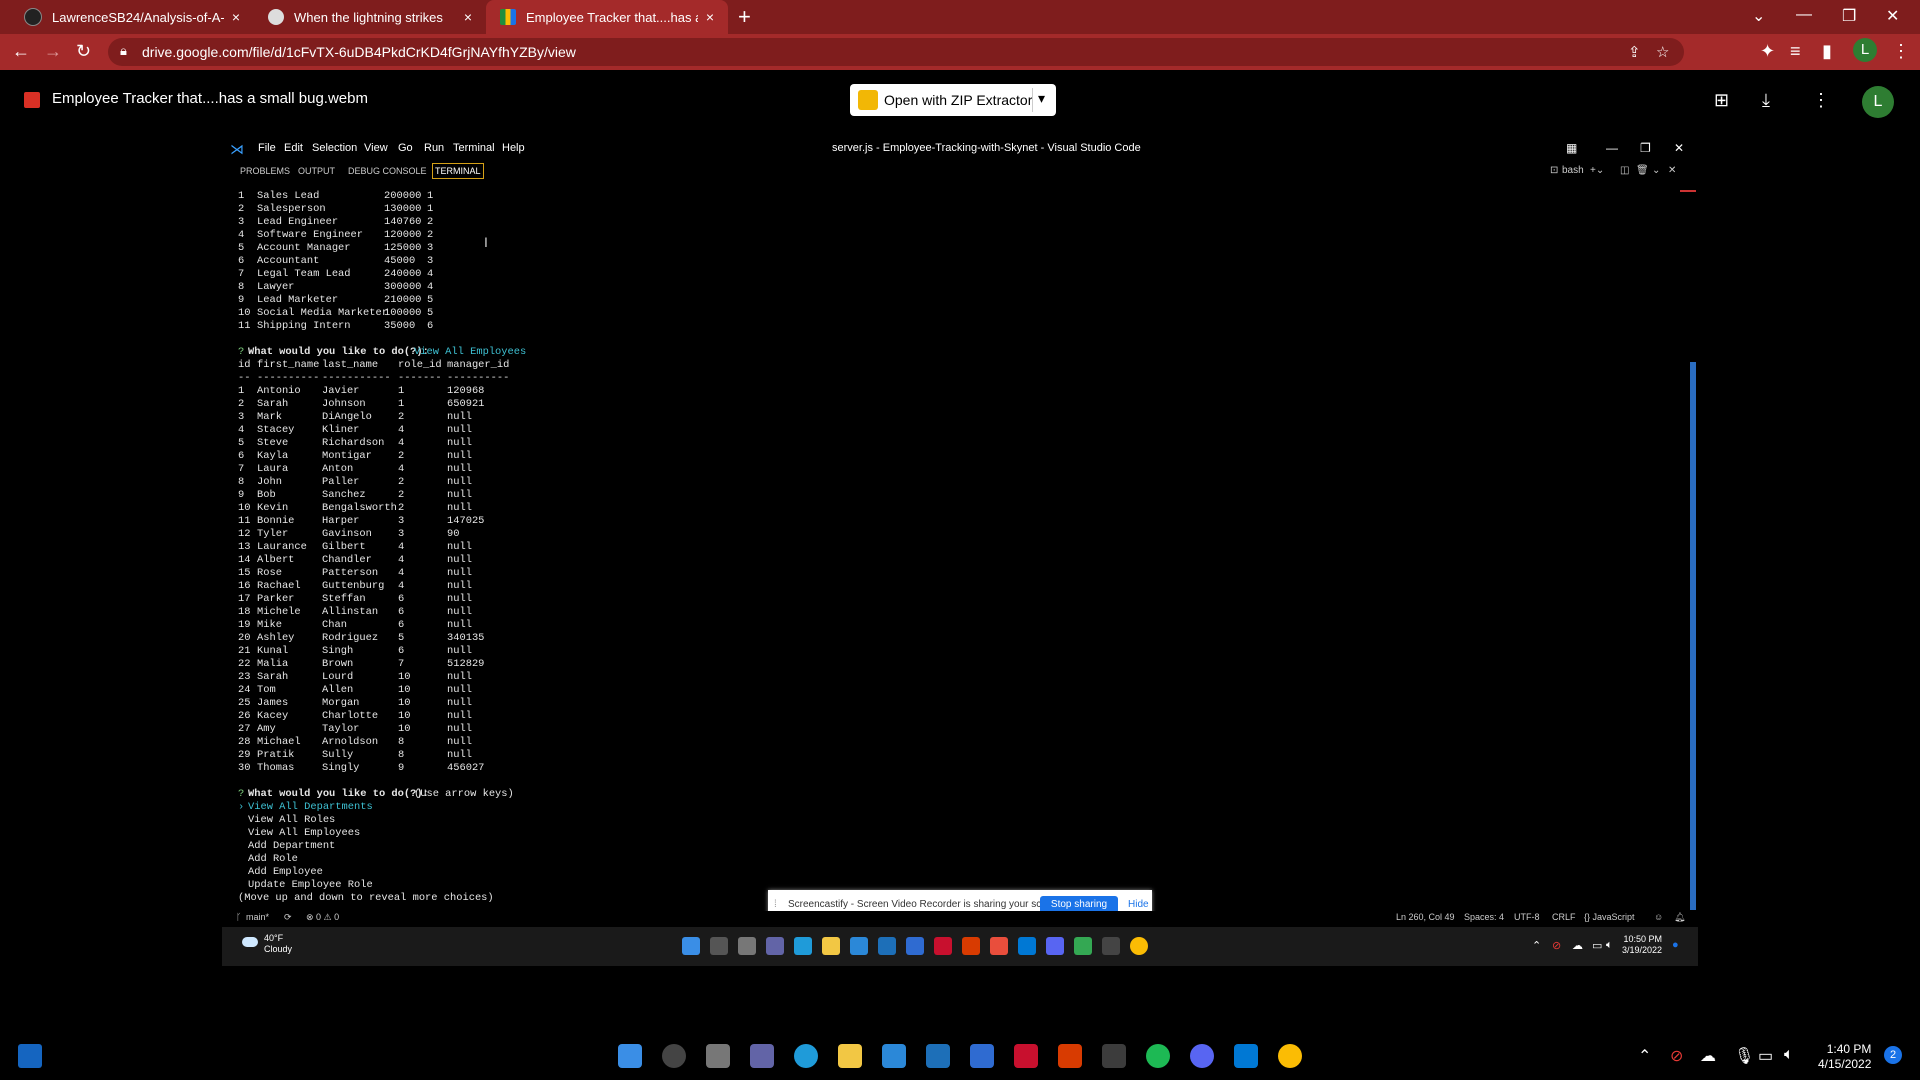 This screenshot has height=1080, width=1920. Describe the element at coordinates (1901, 51) in the screenshot. I see `chrome-menu-icon: ⋮` at that location.